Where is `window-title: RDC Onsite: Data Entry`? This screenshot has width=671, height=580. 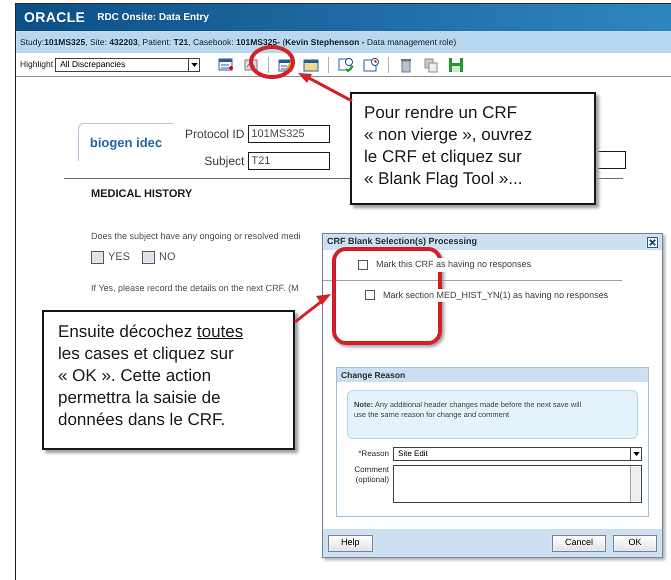 window-title: RDC Onsite: Data Entry is located at coordinates (153, 18).